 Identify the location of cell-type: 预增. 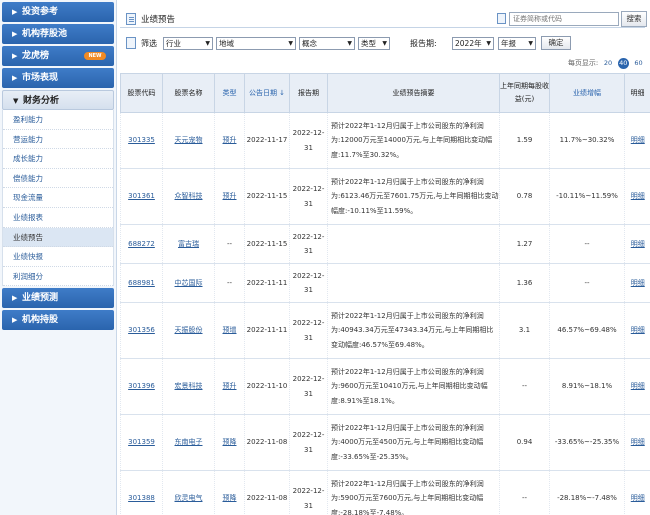
(229, 330).